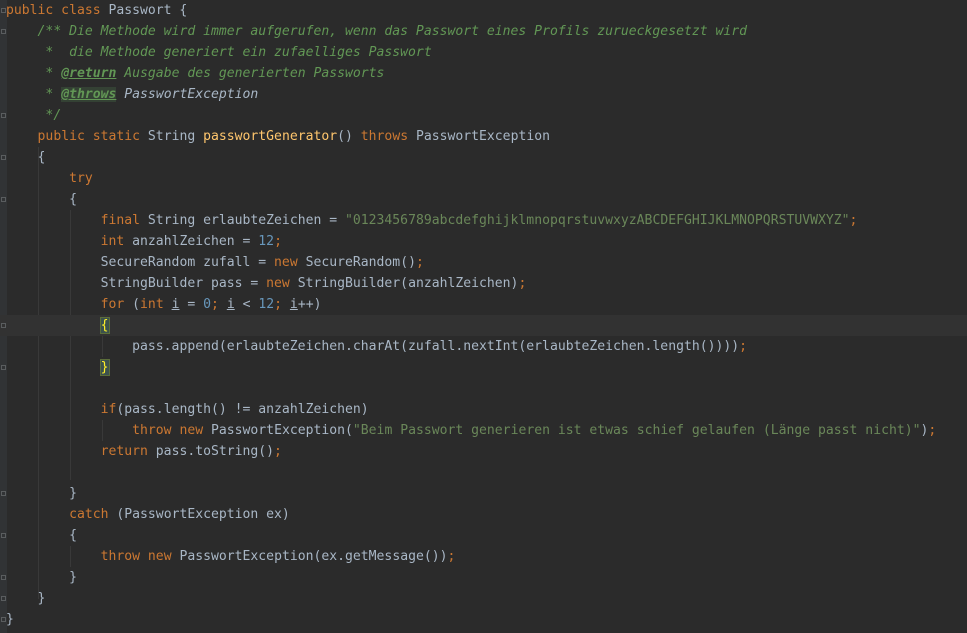 Image resolution: width=967 pixels, height=633 pixels. Describe the element at coordinates (175, 136) in the screenshot. I see `return-type: String` at that location.